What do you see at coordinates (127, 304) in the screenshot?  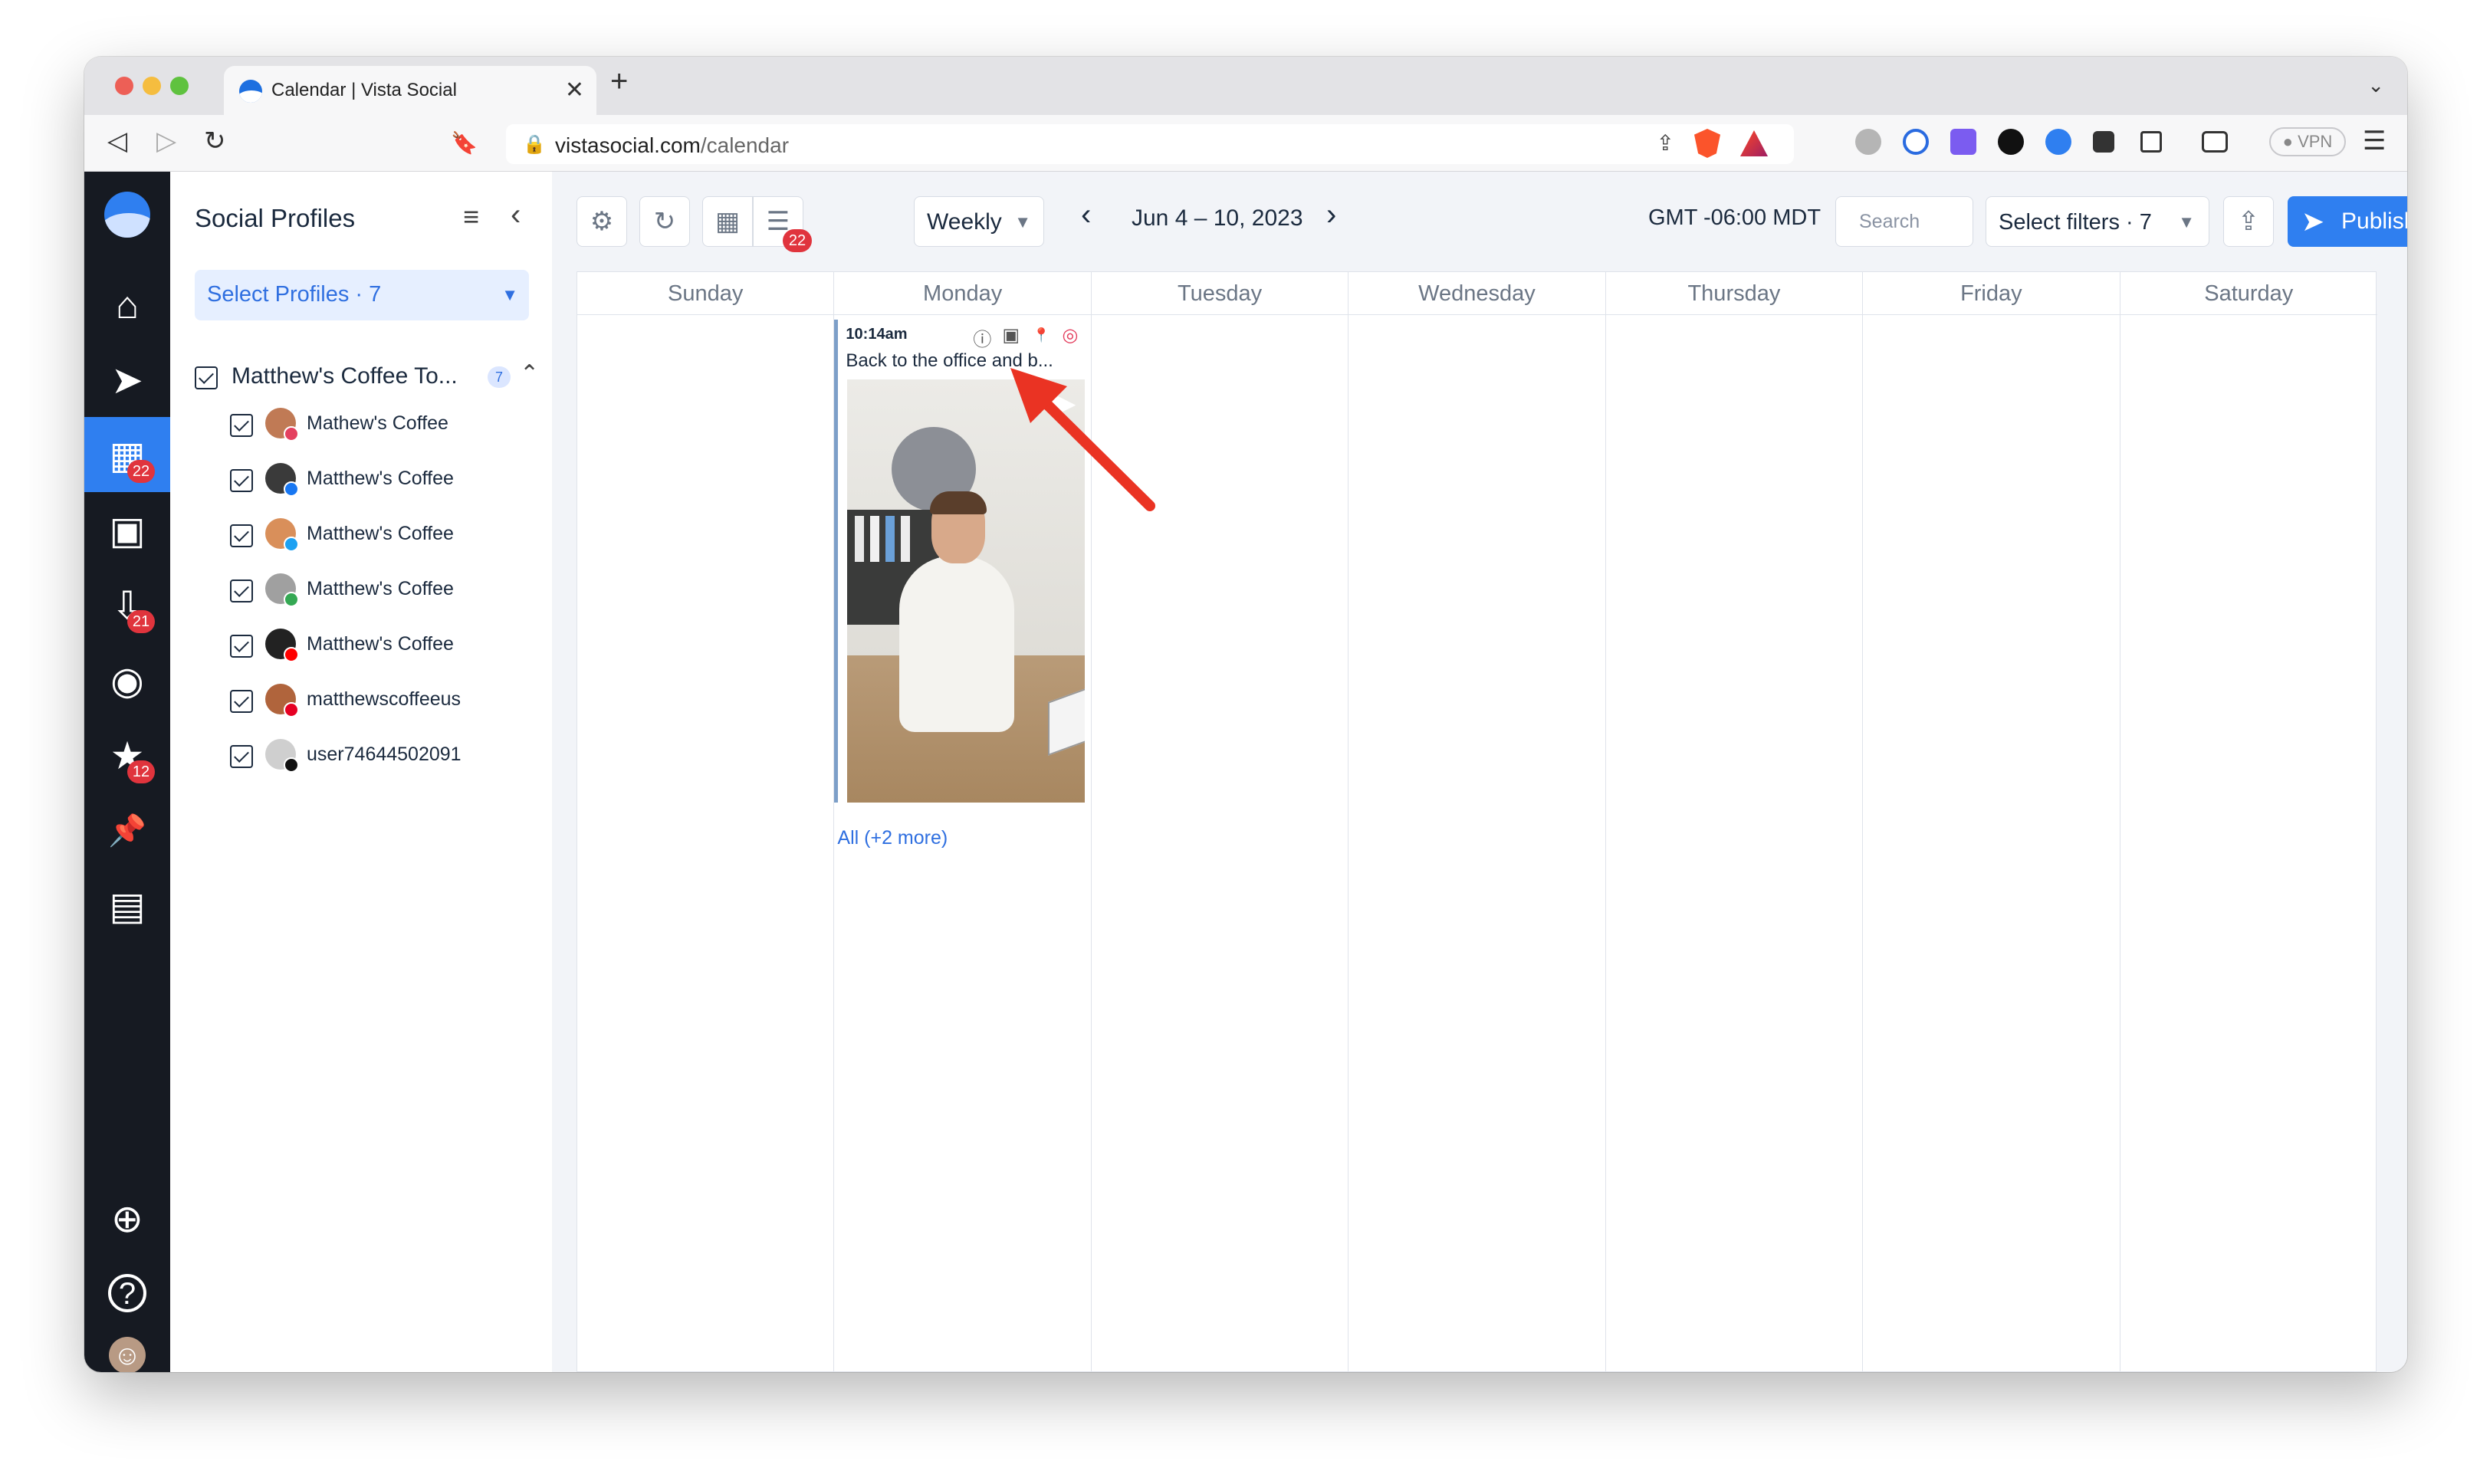 I see `rail-item-home: ⌂` at bounding box center [127, 304].